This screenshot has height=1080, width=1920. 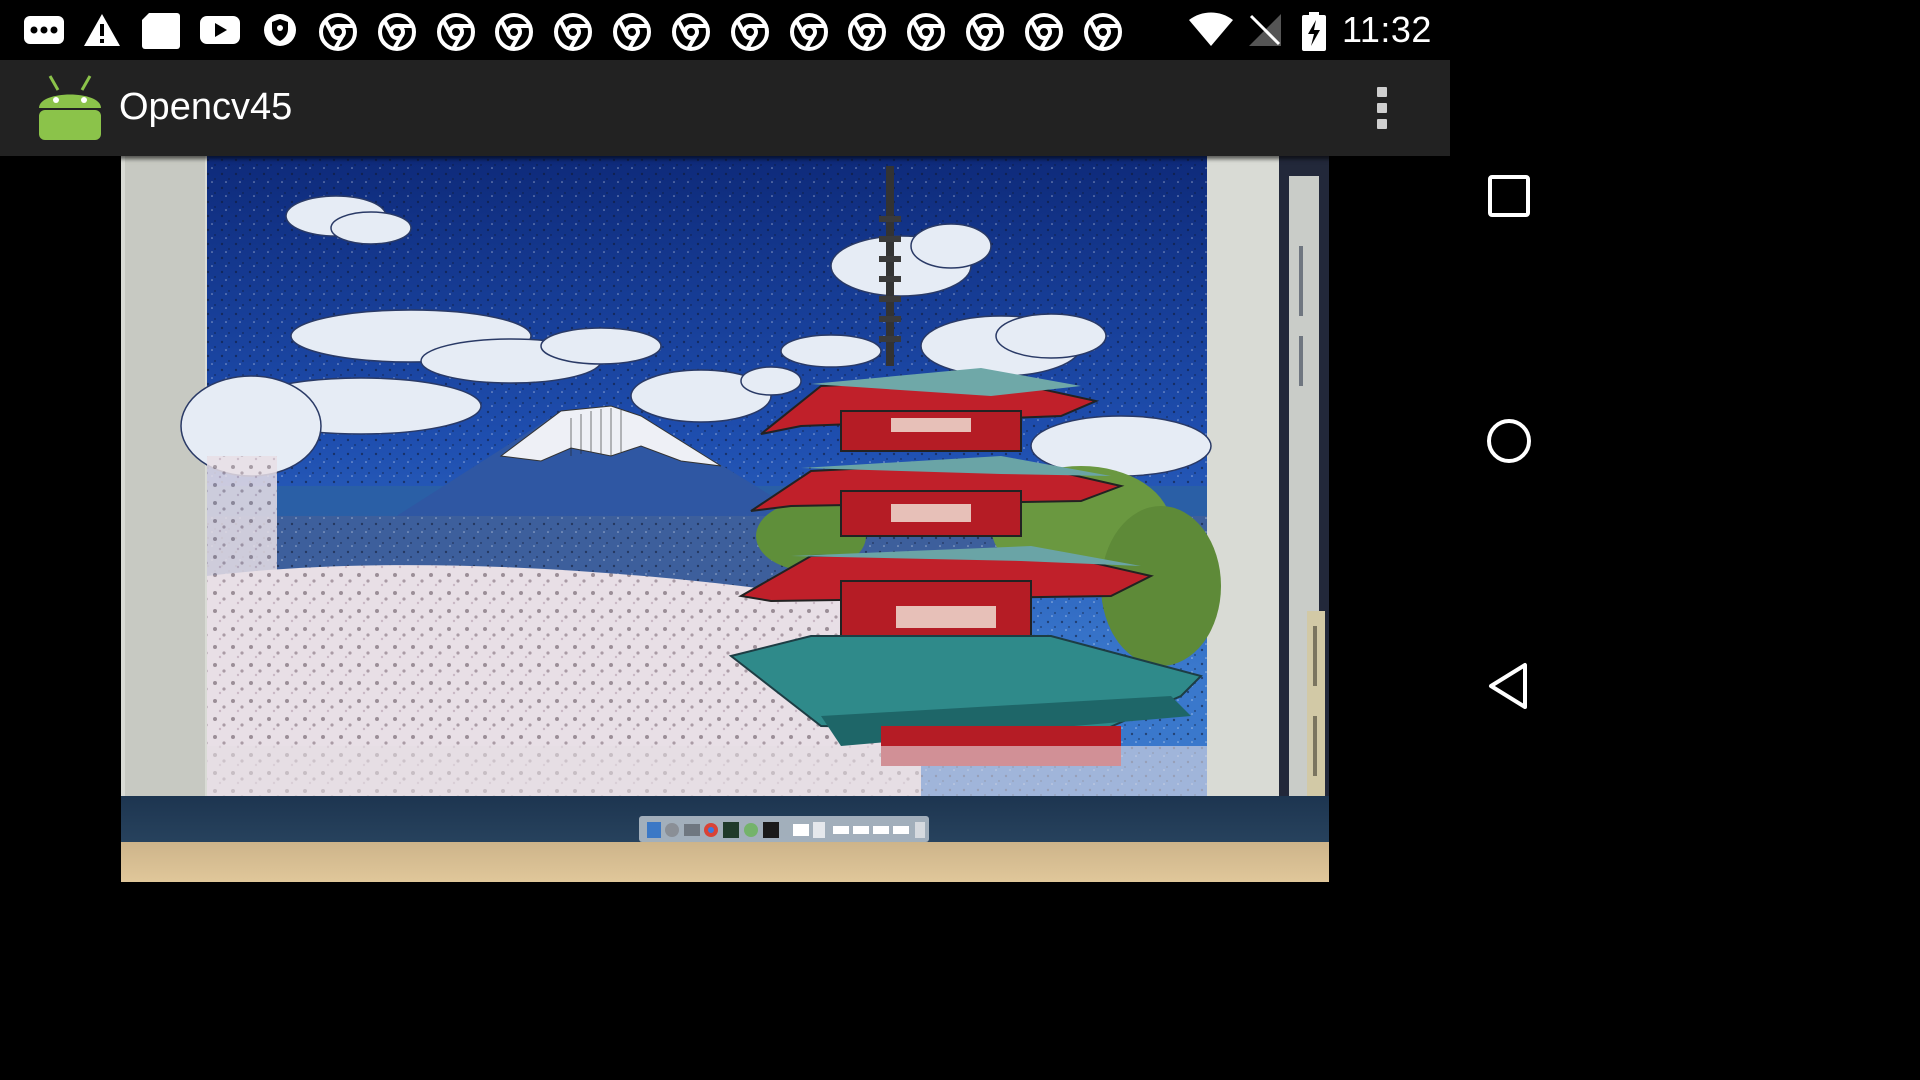 I want to click on app-title: Opencv45, so click(x=206, y=107).